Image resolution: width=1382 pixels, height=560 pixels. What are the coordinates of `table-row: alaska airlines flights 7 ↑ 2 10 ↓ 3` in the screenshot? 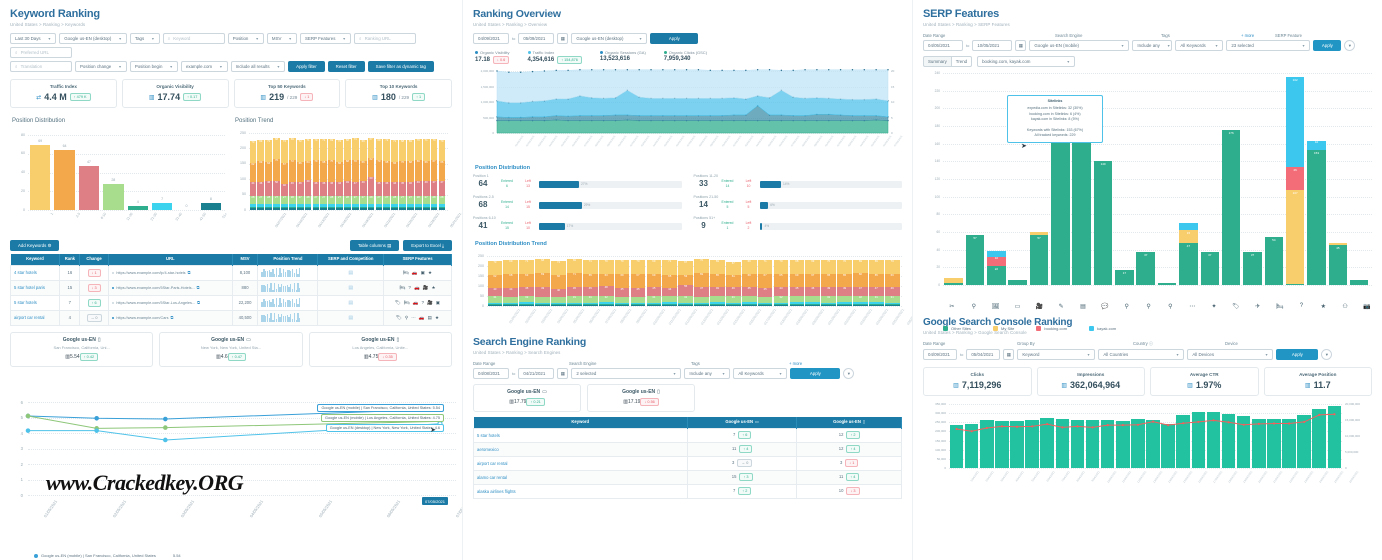 It's located at (687, 491).